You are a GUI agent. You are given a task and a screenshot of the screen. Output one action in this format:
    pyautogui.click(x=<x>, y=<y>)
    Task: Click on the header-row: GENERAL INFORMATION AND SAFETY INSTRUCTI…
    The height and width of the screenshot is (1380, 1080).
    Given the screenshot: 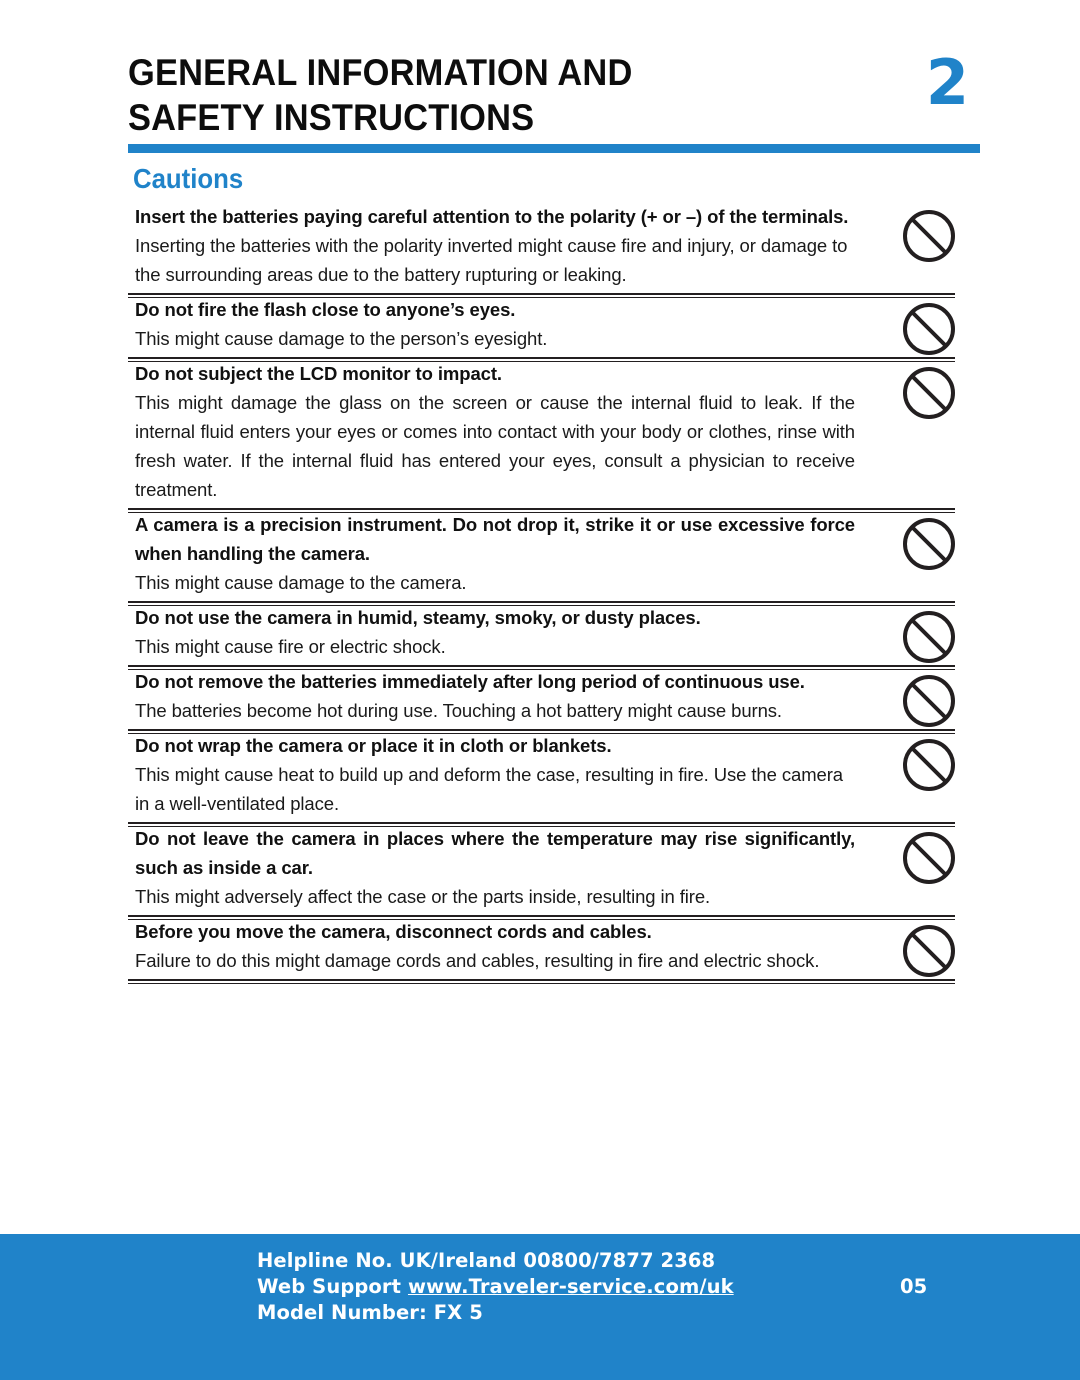 What is the action you would take?
    pyautogui.click(x=554, y=95)
    